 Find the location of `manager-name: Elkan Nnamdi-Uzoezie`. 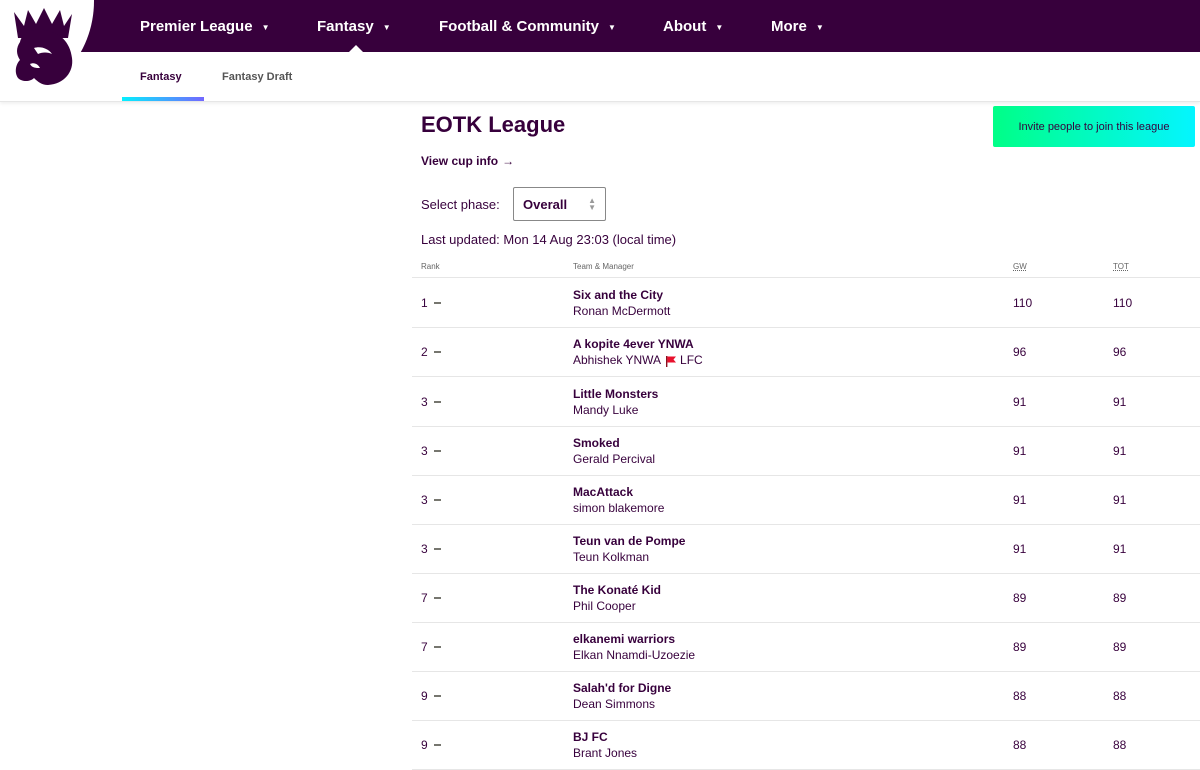

manager-name: Elkan Nnamdi-Uzoezie is located at coordinates (634, 655).